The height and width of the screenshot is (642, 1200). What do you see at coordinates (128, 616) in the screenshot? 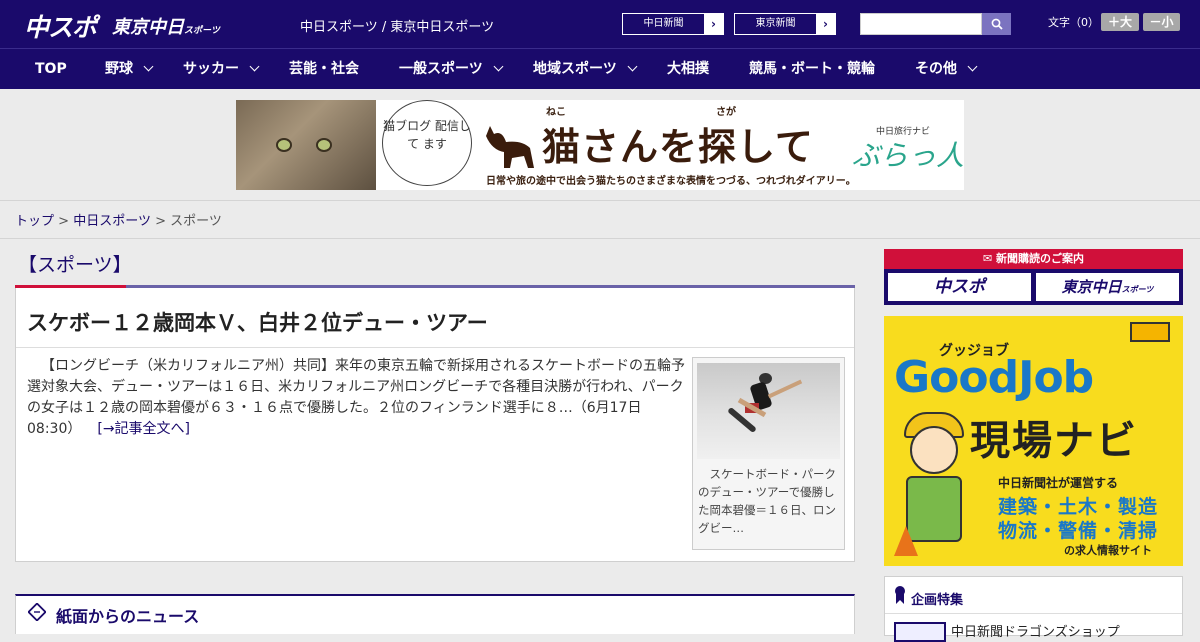
I see `paper-news-title: 紙面からのニュース` at bounding box center [128, 616].